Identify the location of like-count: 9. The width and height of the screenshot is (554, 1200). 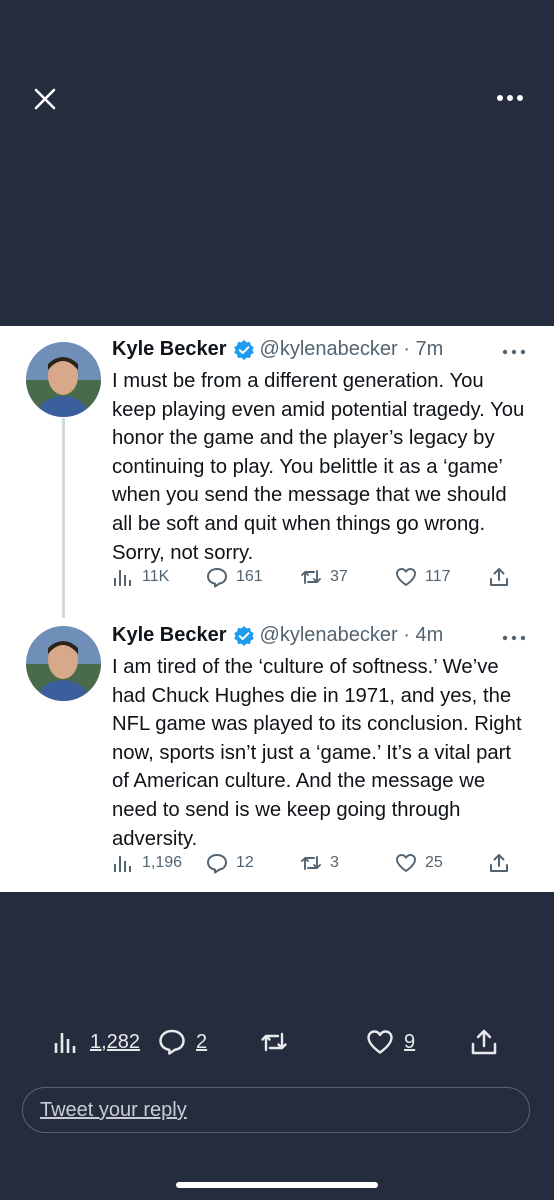
(410, 1041).